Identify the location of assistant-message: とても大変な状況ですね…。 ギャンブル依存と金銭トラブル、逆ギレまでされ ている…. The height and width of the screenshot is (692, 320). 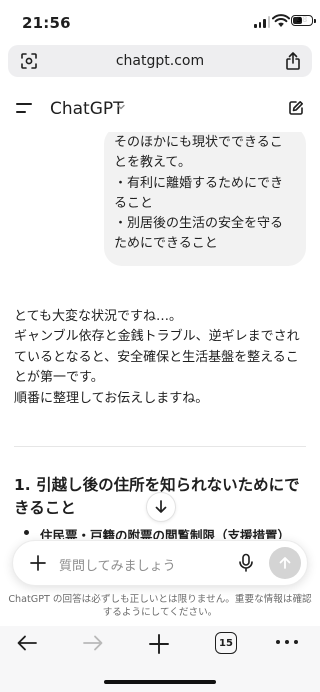
(161, 358).